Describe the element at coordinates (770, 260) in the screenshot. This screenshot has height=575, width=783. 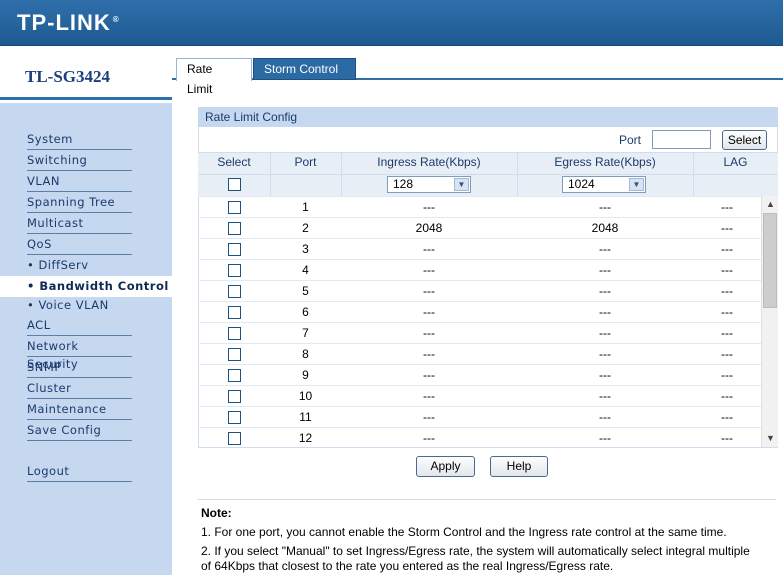
I see `scroll-thumb` at that location.